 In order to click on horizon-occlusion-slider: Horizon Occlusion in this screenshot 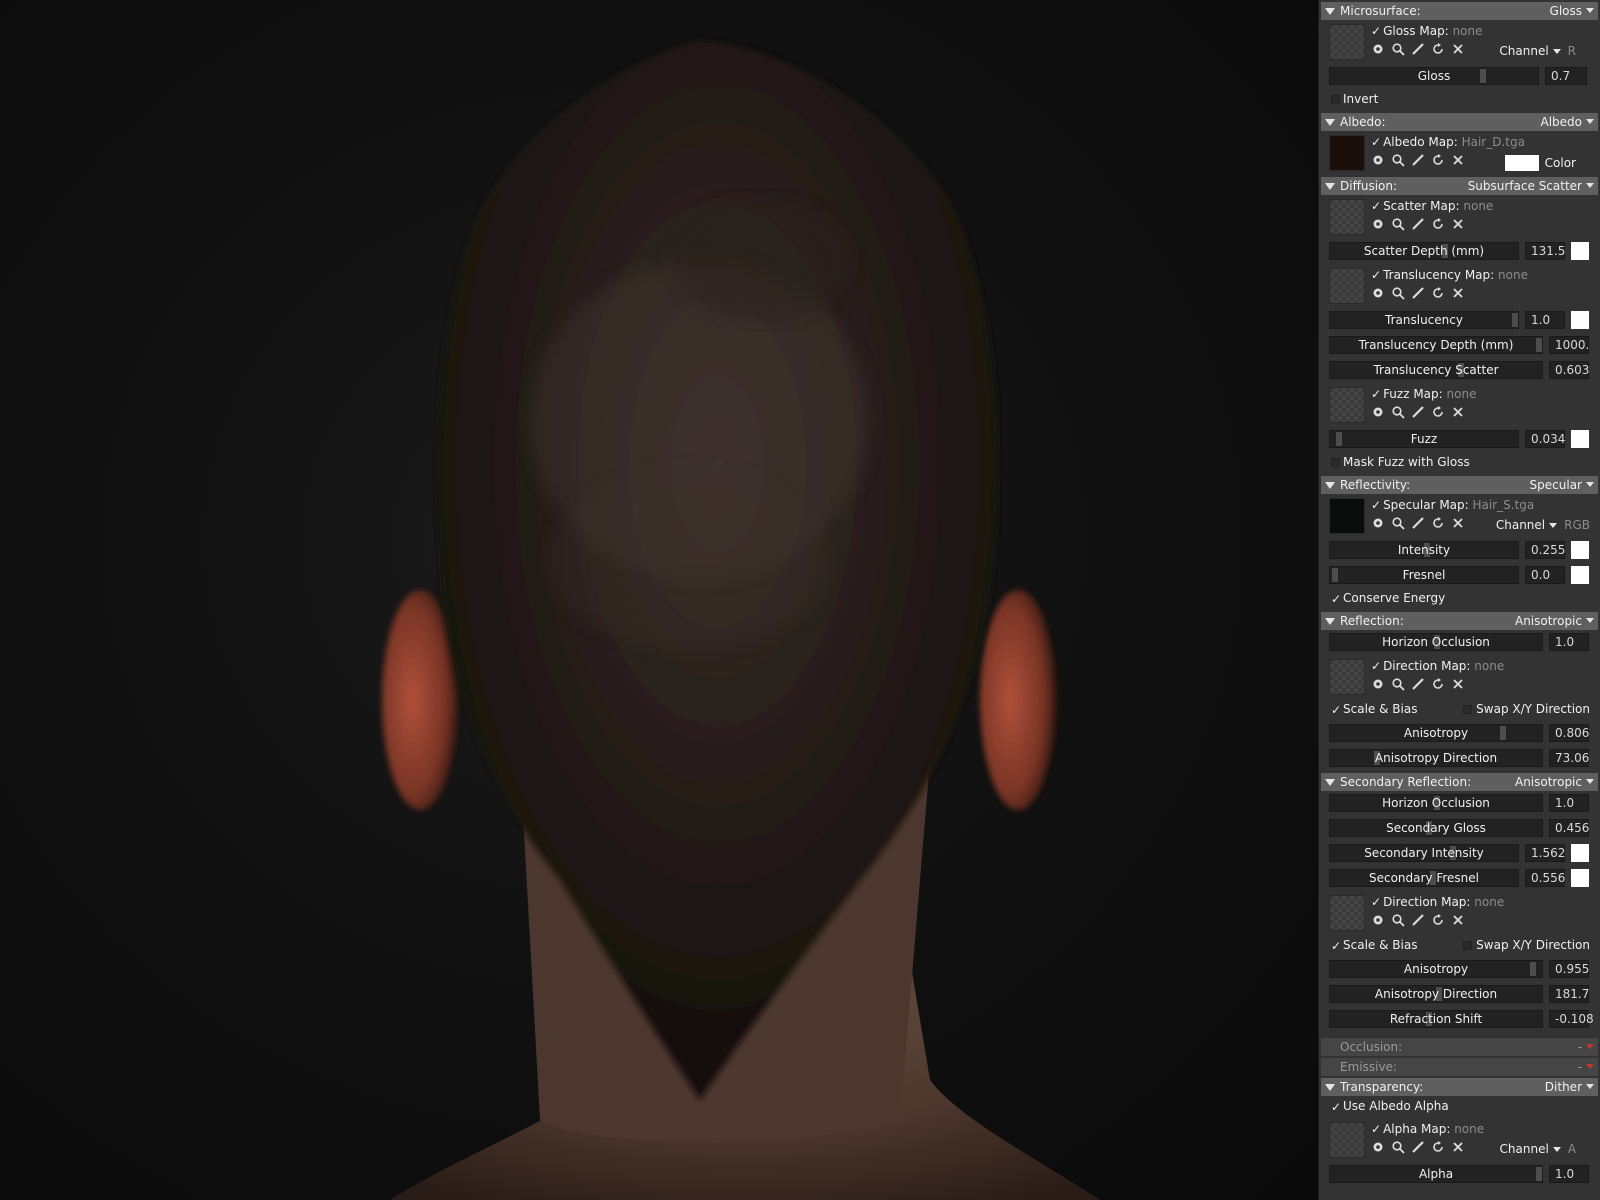, I will do `click(1436, 642)`.